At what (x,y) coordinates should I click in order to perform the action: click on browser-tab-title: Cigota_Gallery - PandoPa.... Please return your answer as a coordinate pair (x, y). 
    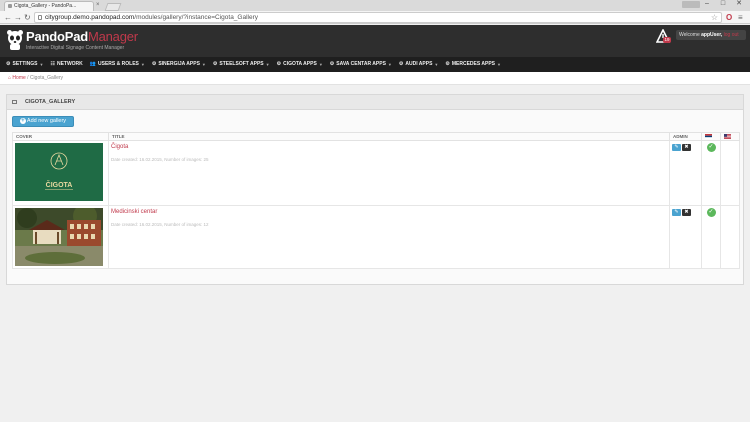
    Looking at the image, I should click on (45, 6).